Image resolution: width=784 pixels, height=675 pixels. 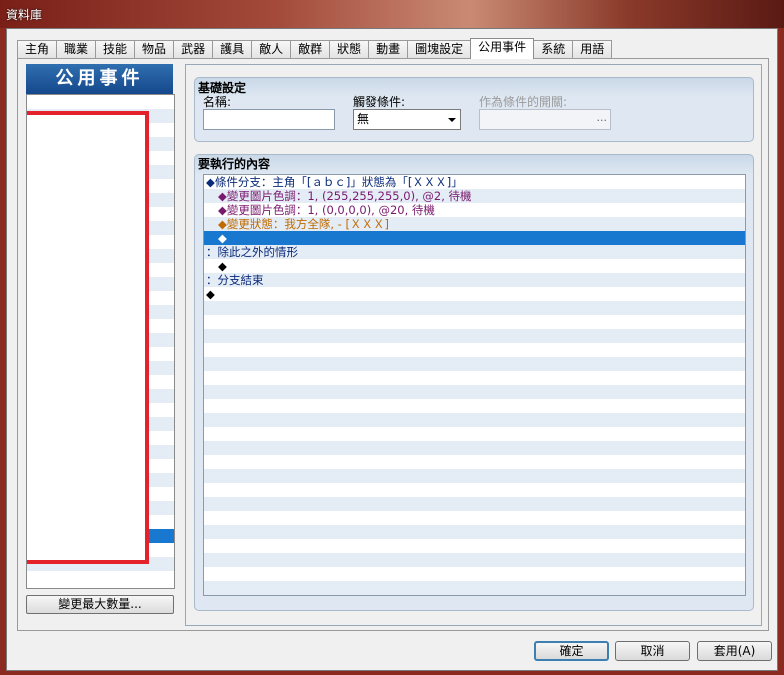 What do you see at coordinates (193, 49) in the screenshot?
I see `tab-4: 武器` at bounding box center [193, 49].